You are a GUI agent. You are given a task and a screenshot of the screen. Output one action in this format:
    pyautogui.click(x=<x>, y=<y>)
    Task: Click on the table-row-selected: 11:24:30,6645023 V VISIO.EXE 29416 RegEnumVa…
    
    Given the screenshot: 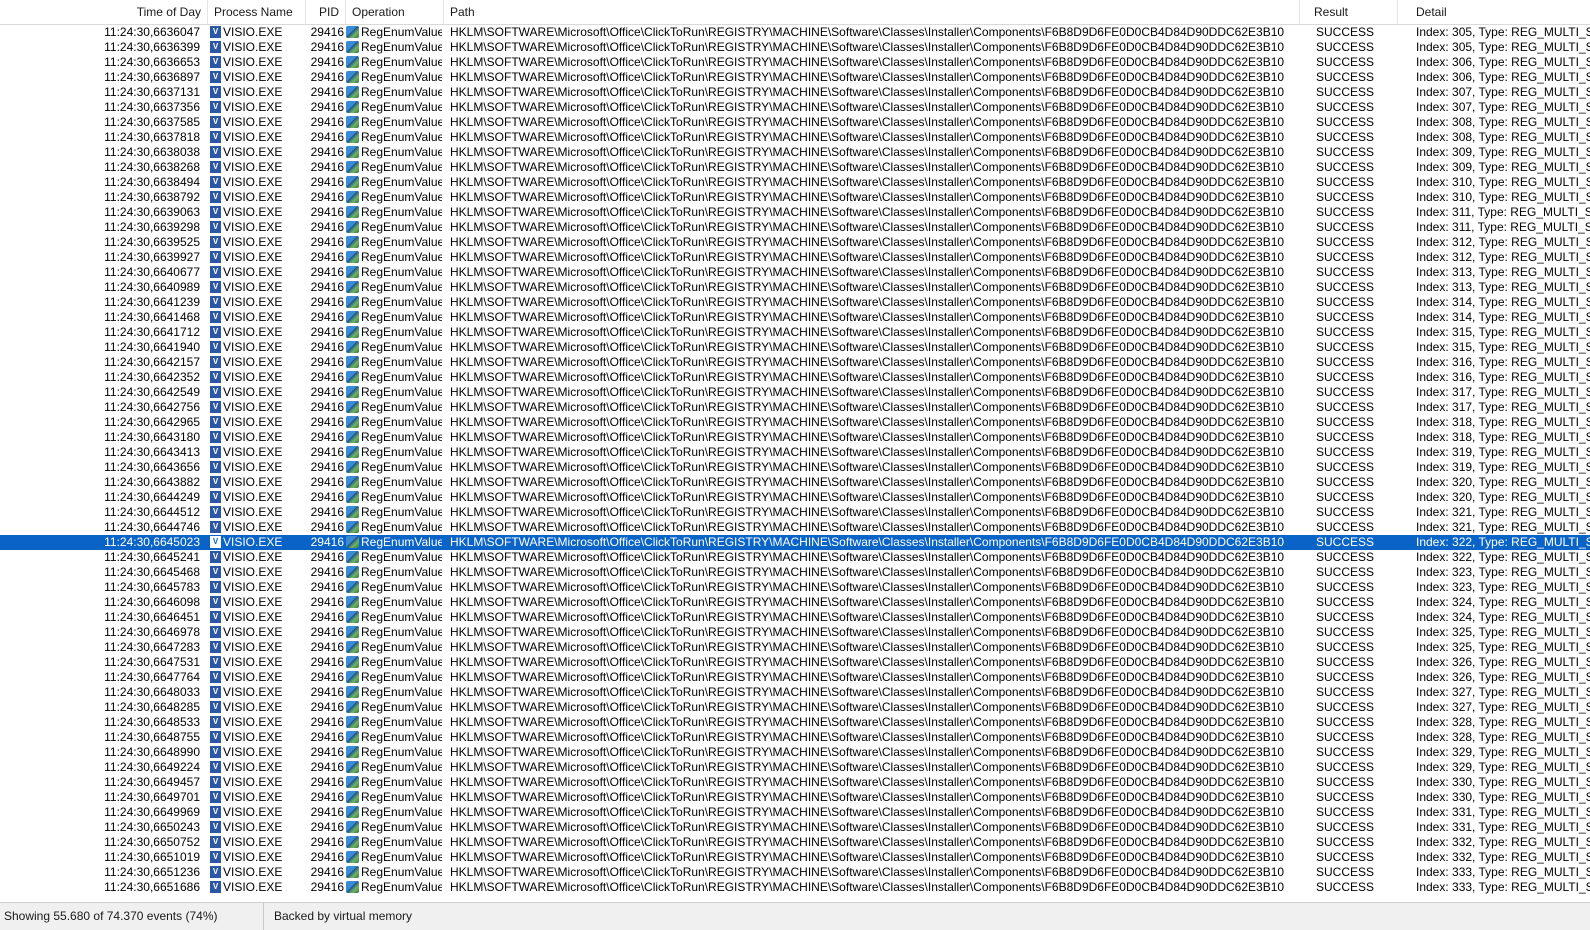 What is the action you would take?
    pyautogui.click(x=795, y=542)
    